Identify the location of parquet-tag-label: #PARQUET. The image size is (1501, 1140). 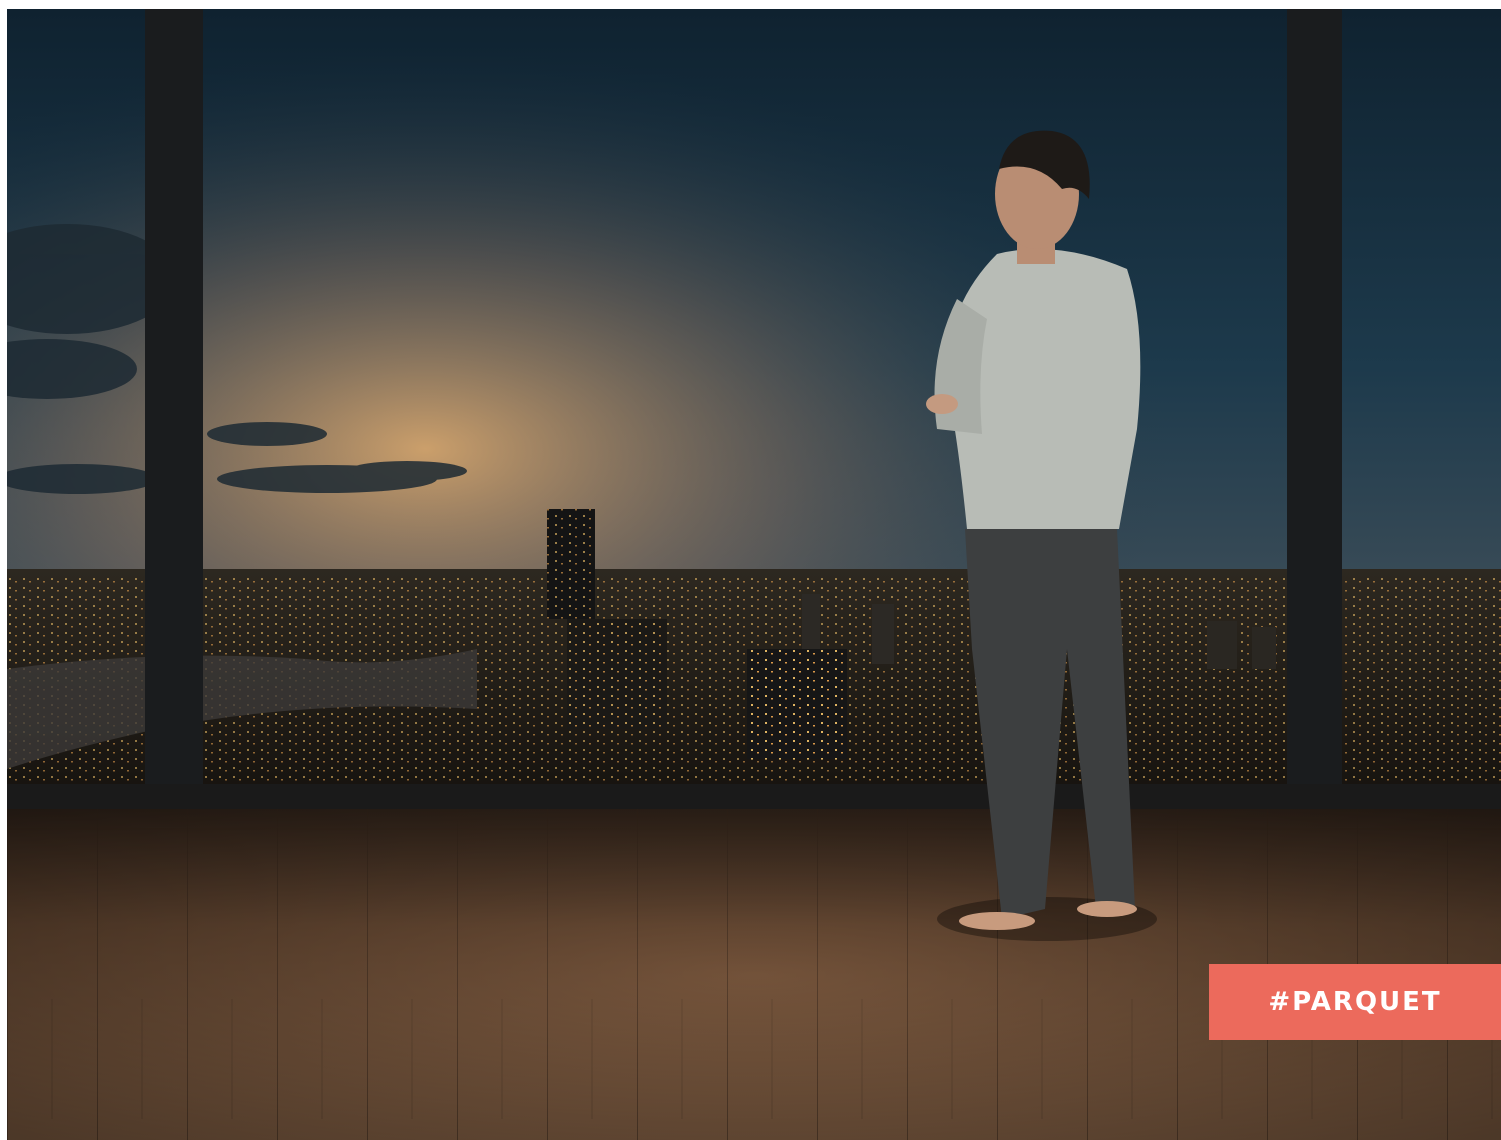
(1355, 1002).